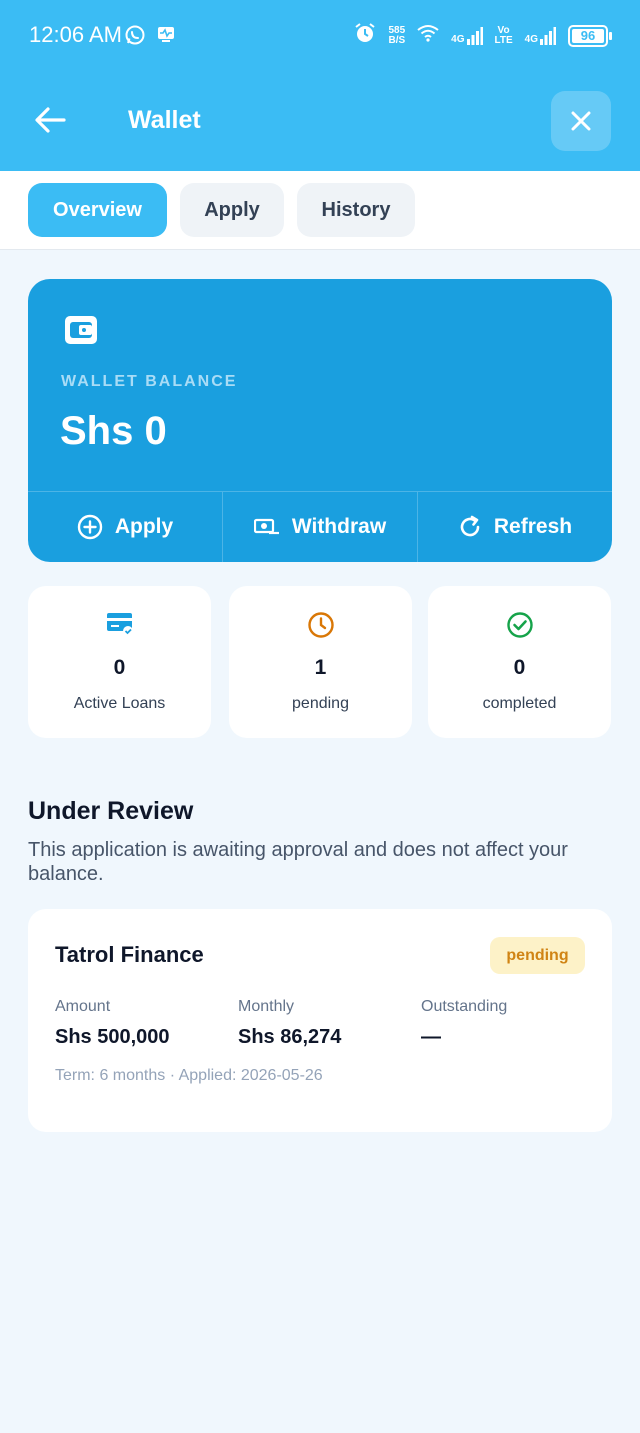  I want to click on app-header: 12:06 AM 585 B/S 4G Vo LTE 4G 96 Wallet, so click(320, 85).